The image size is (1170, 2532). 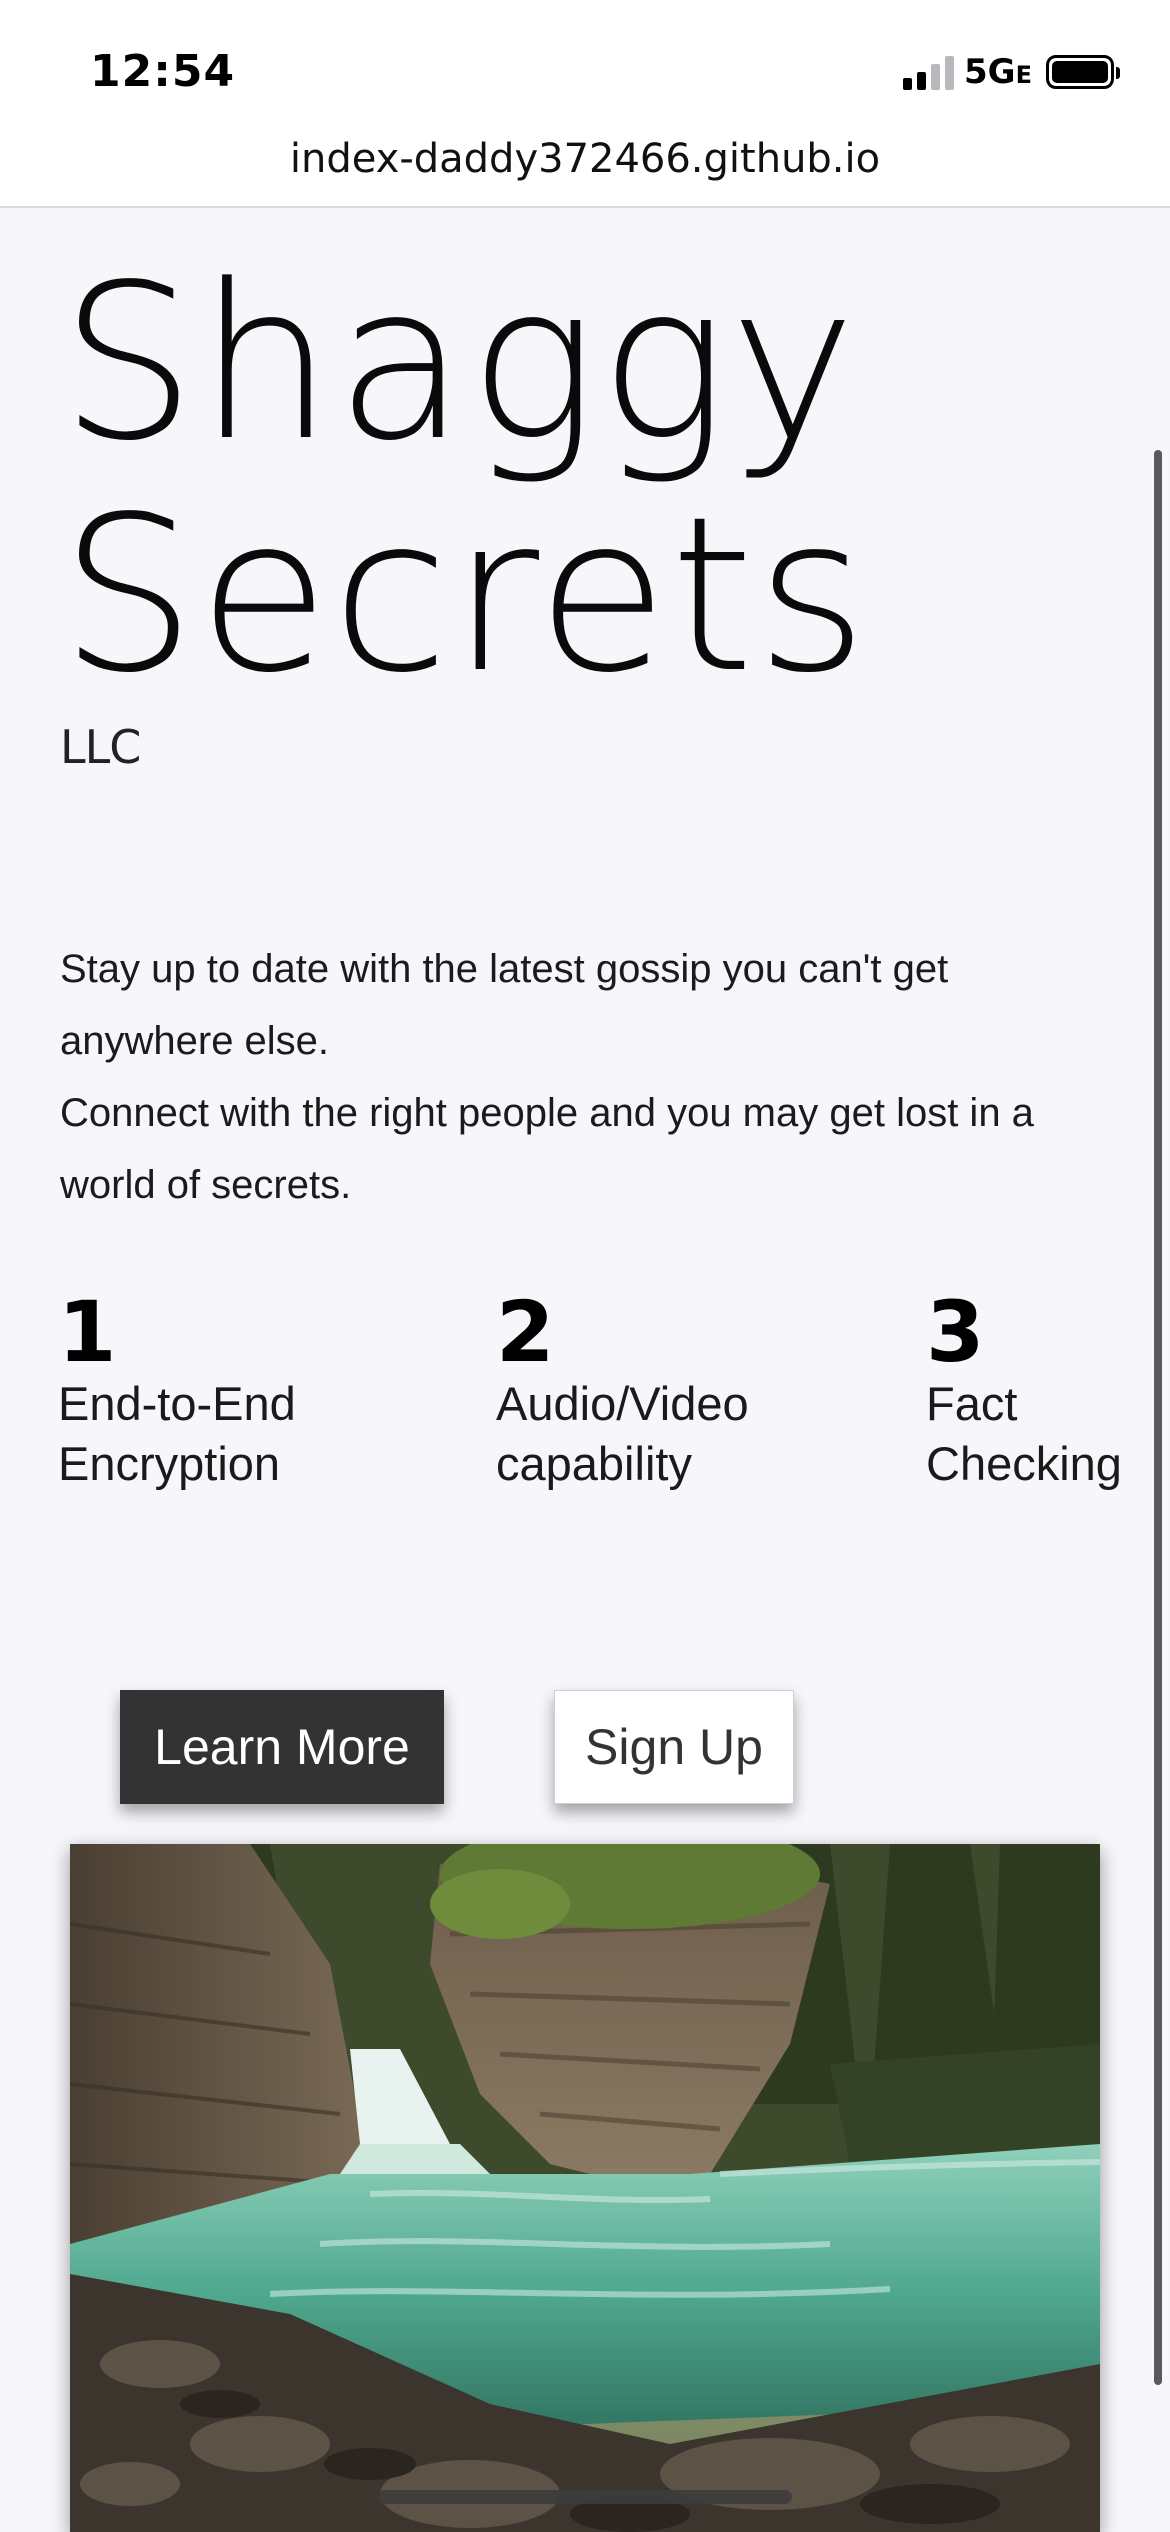 I want to click on feature-label: Fact Checking, so click(x=1024, y=1434).